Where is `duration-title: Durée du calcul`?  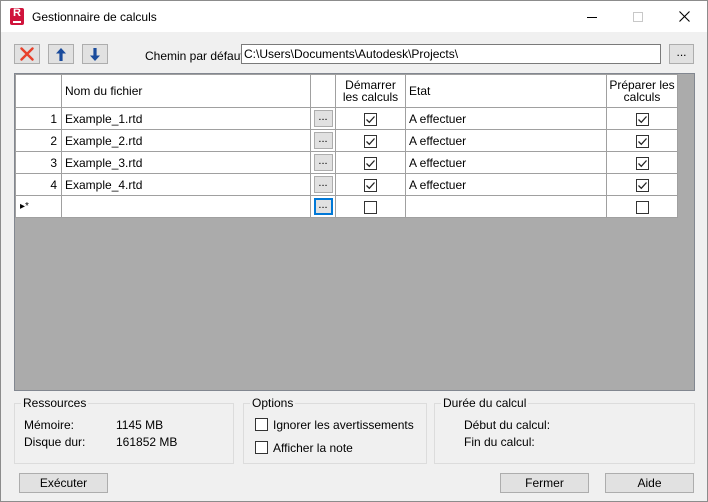 duration-title: Durée du calcul is located at coordinates (485, 403).